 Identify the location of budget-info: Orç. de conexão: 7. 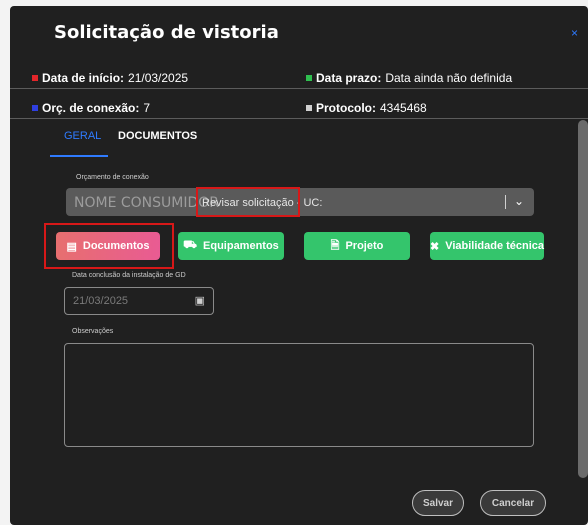
(91, 108).